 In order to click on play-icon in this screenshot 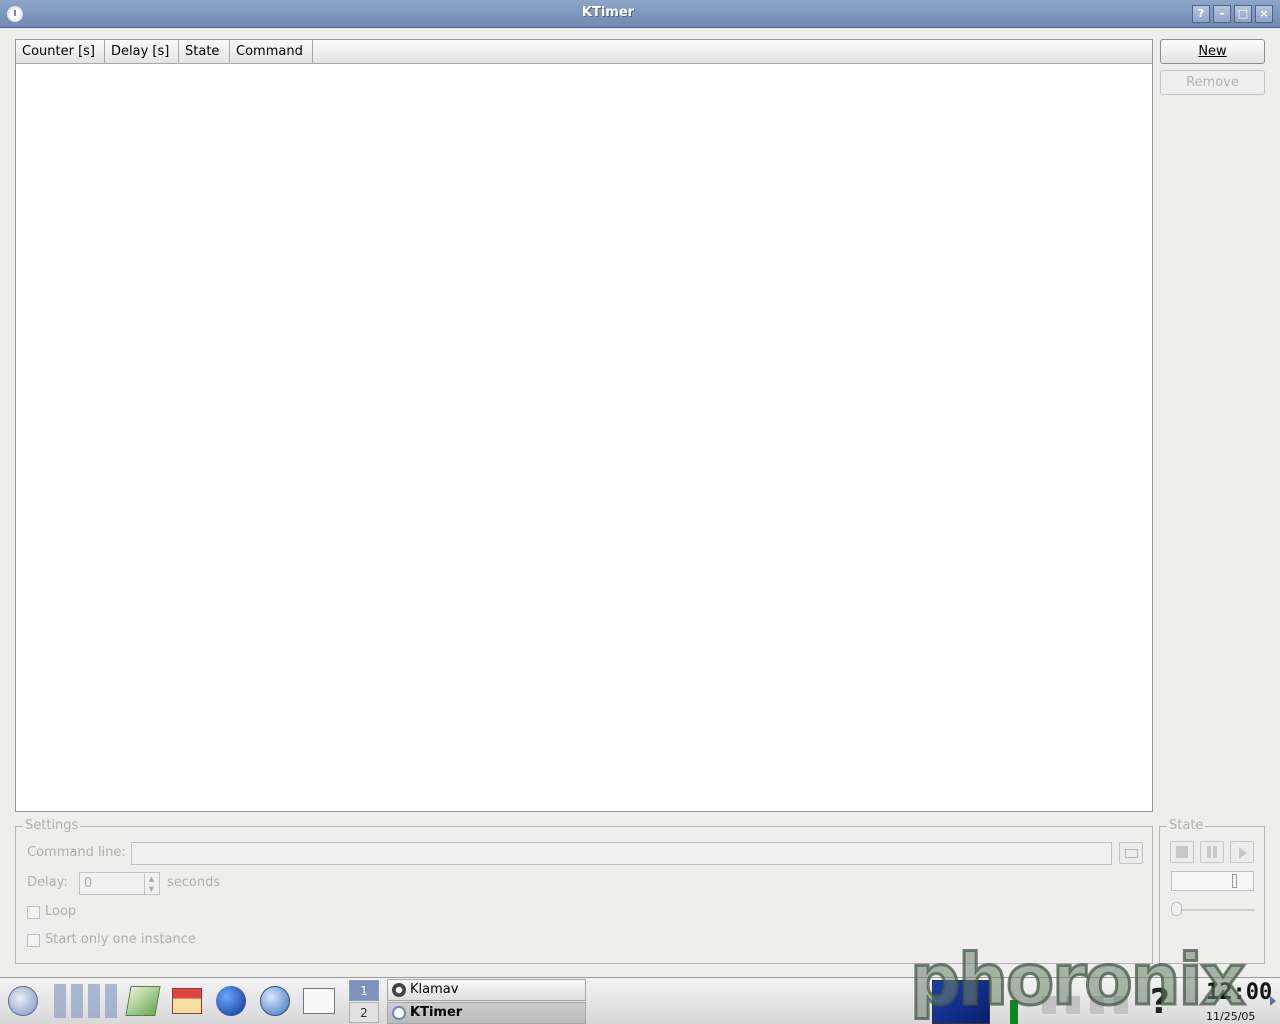, I will do `click(1243, 853)`.